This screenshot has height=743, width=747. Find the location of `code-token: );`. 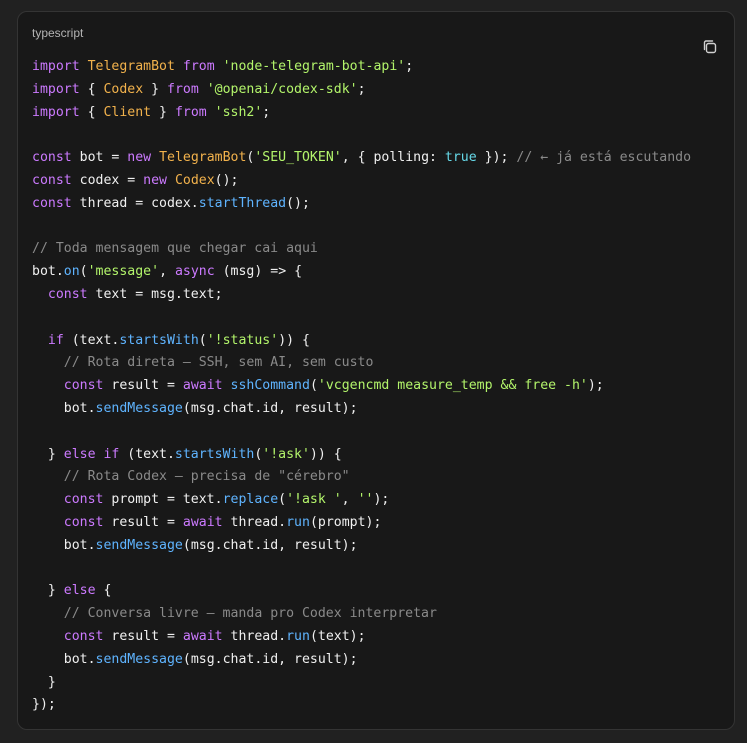

code-token: ); is located at coordinates (381, 500).